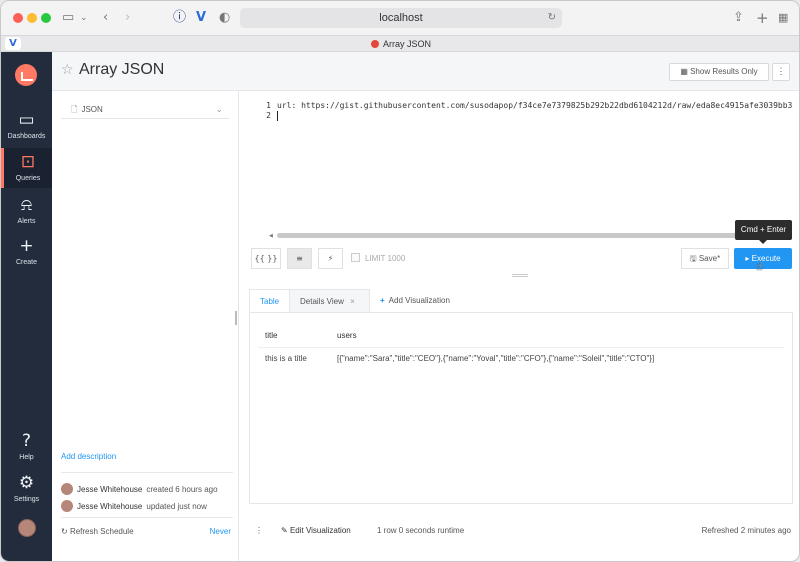  What do you see at coordinates (352, 301) in the screenshot?
I see `close-icon: ×` at bounding box center [352, 301].